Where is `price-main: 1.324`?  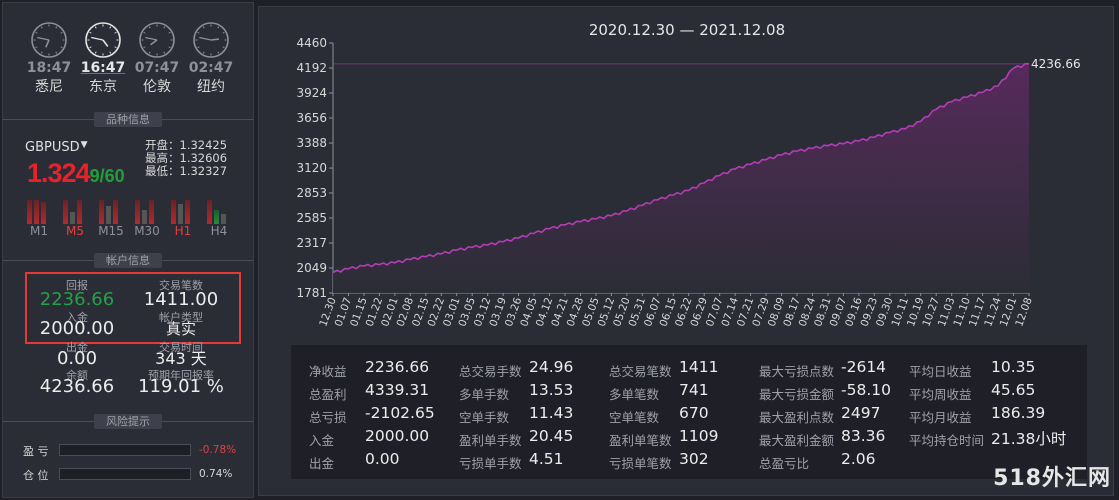
price-main: 1.324 is located at coordinates (59, 173).